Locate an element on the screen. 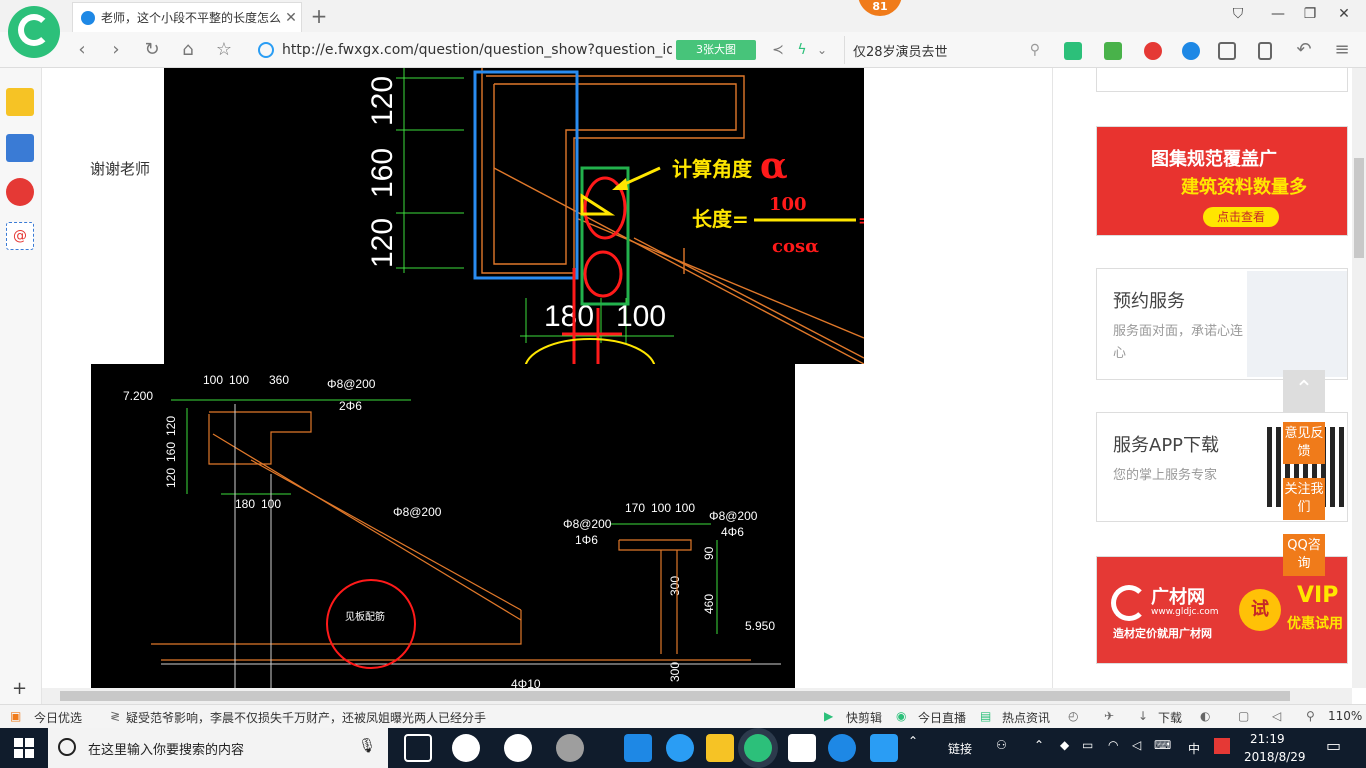 The image size is (1366, 768). tab-close-icon: ✕ is located at coordinates (291, 18).